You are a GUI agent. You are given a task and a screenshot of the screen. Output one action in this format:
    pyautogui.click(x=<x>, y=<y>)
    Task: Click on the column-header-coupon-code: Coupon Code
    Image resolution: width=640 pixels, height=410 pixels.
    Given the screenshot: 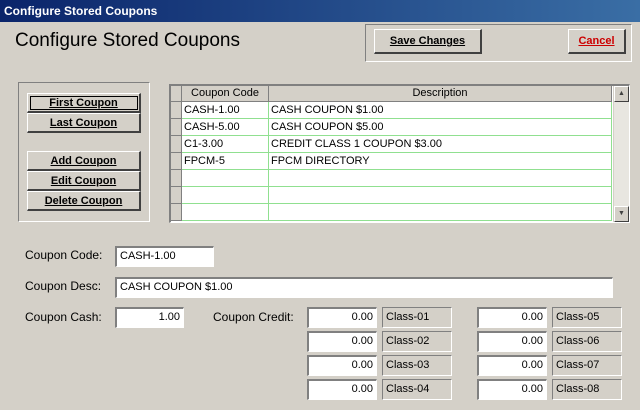 What is the action you would take?
    pyautogui.click(x=225, y=94)
    